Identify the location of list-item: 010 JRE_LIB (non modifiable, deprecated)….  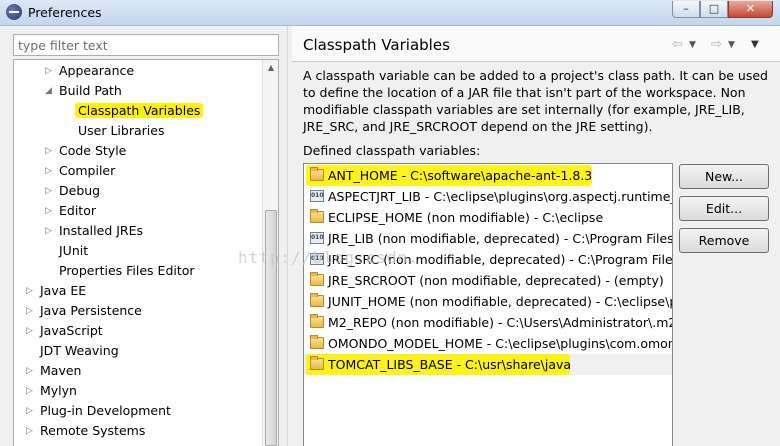
(488, 238).